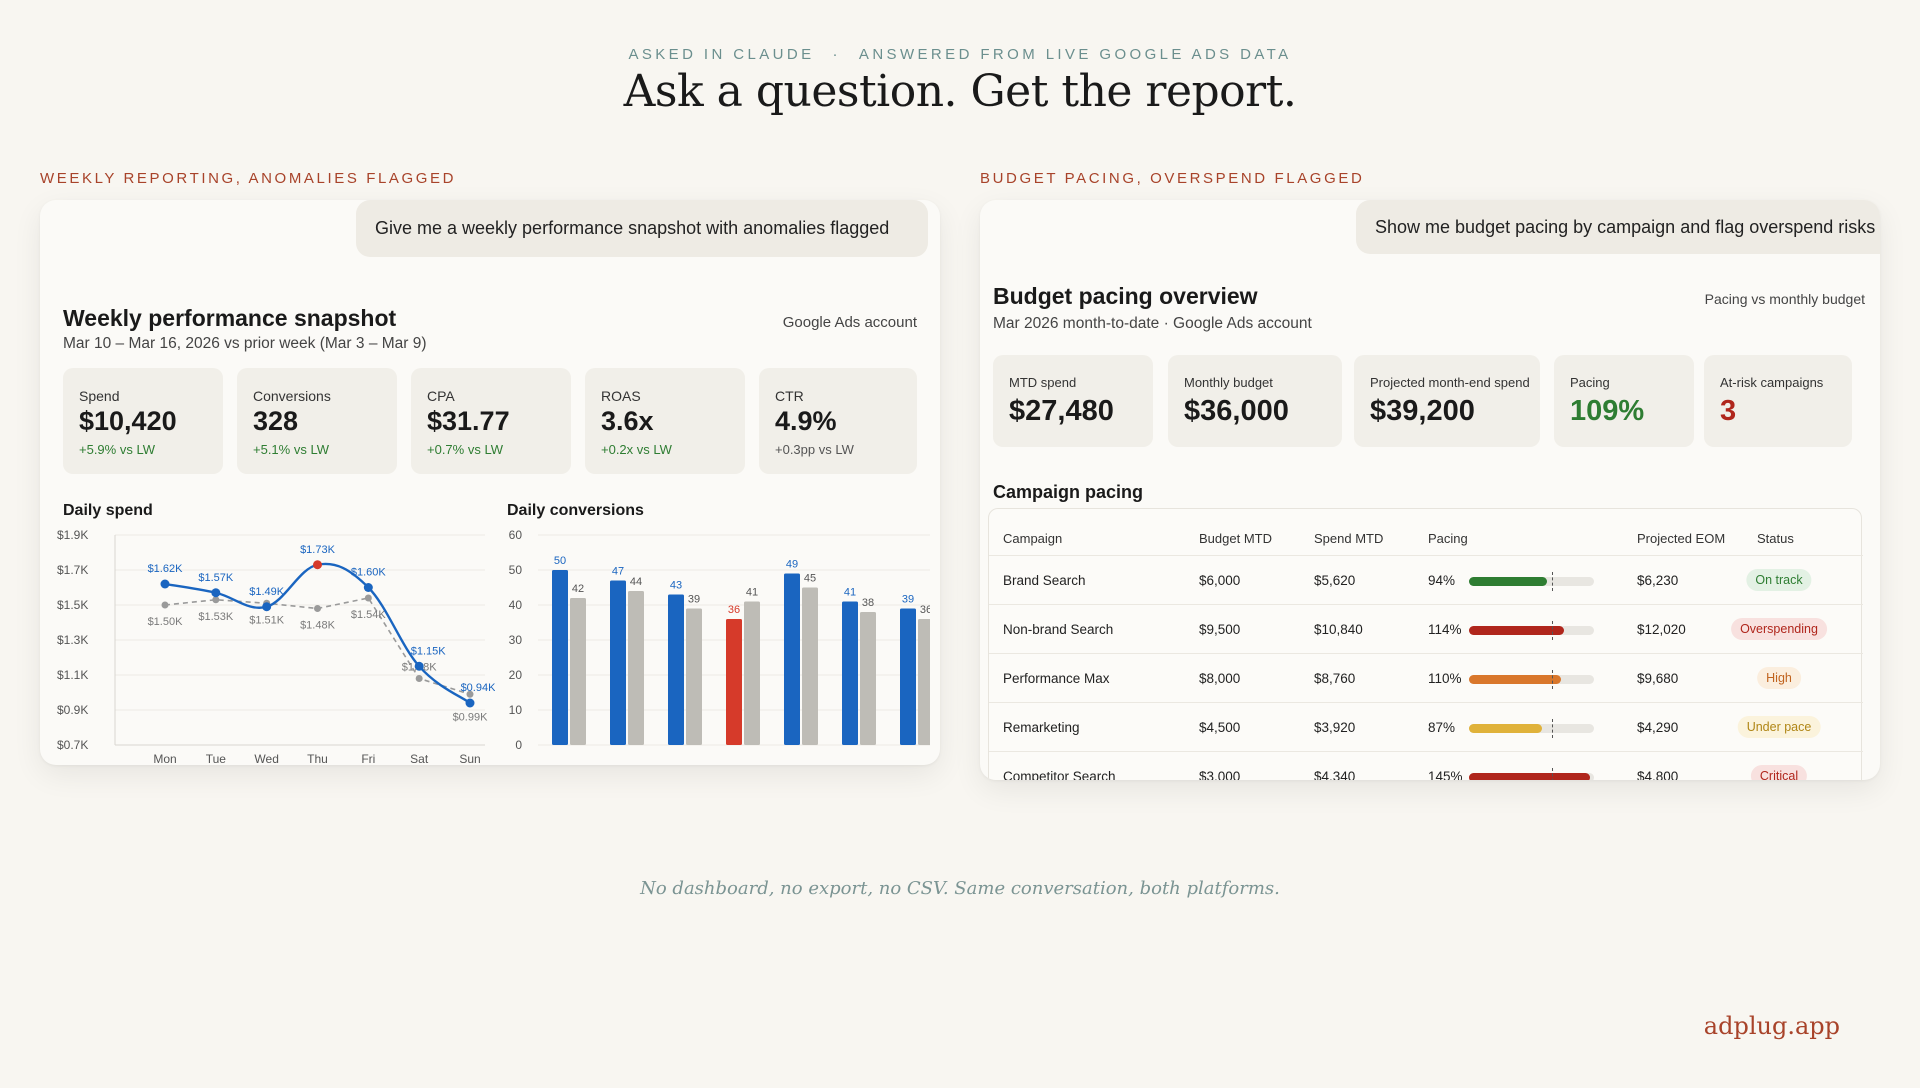 Image resolution: width=1920 pixels, height=1088 pixels. What do you see at coordinates (72, 535) in the screenshot?
I see `y-tick-label: $1.9K` at bounding box center [72, 535].